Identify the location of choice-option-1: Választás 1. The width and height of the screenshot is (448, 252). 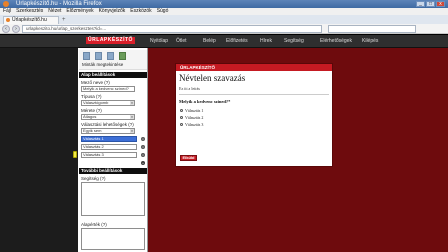
(191, 110).